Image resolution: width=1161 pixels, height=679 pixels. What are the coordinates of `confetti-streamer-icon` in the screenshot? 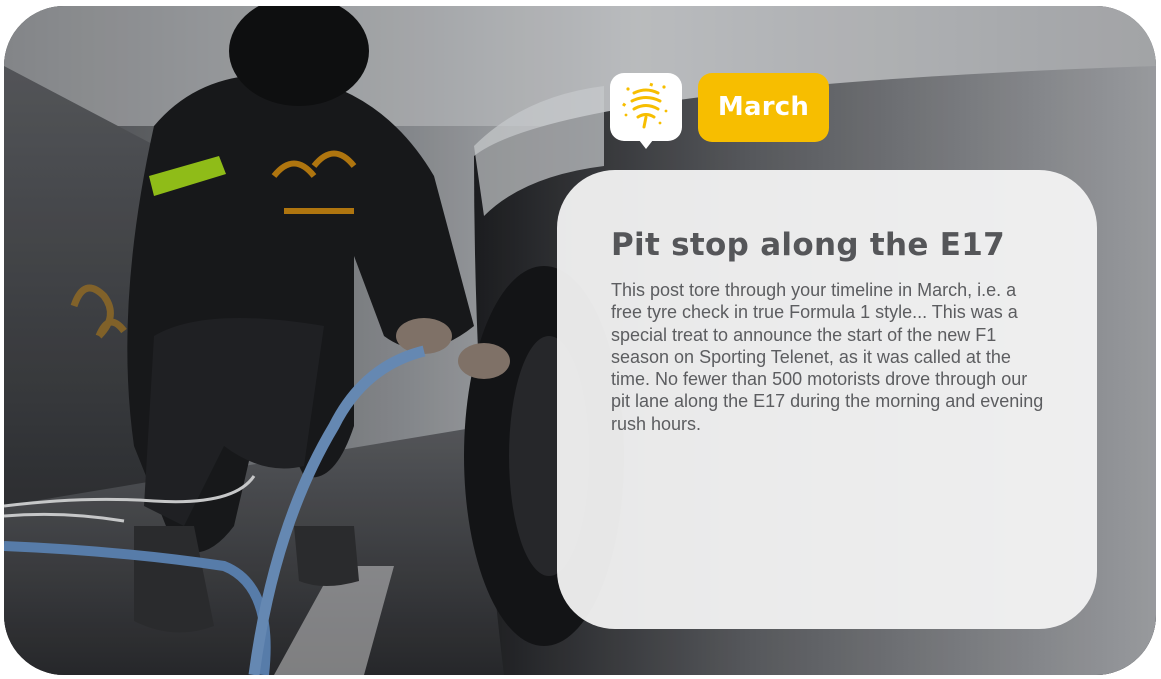 It's located at (645, 105).